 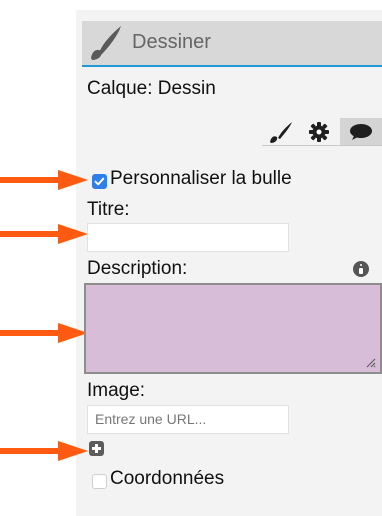 I want to click on panel-tabs, so click(x=322, y=132).